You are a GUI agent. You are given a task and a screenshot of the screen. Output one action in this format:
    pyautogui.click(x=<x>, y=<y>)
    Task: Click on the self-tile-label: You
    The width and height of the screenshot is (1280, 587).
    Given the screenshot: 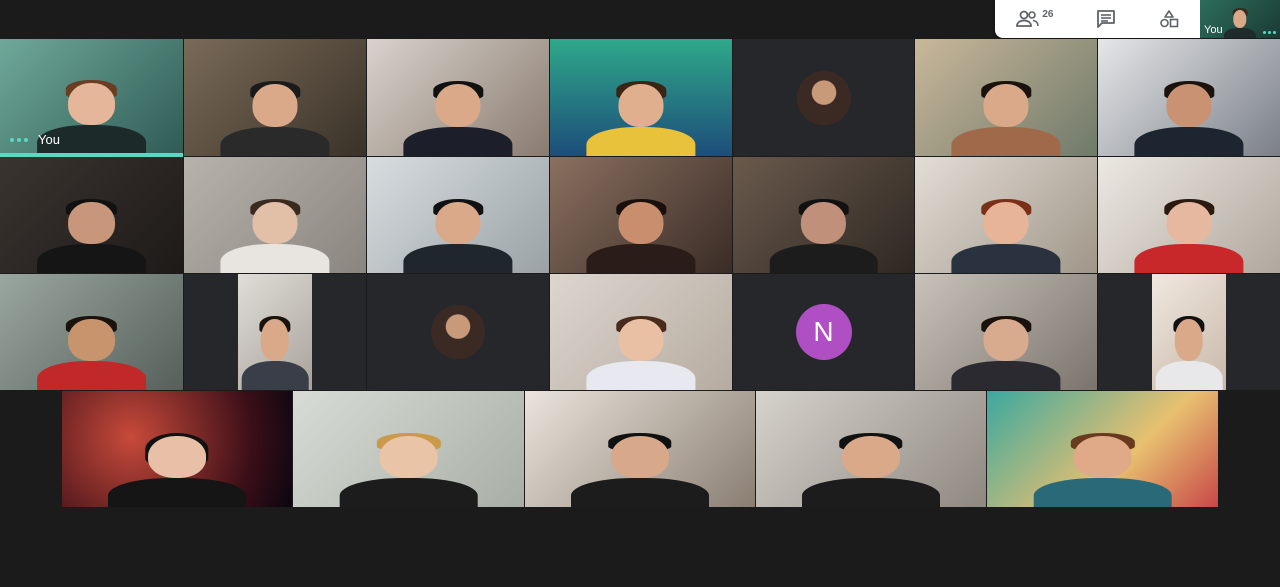 What is the action you would take?
    pyautogui.click(x=49, y=139)
    